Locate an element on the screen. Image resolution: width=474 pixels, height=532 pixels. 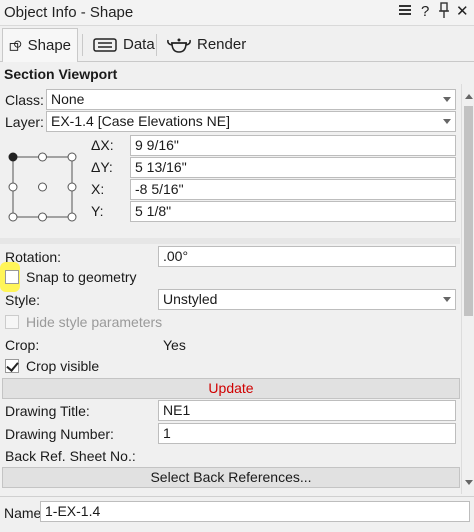
tab-data: Data is located at coordinates (123, 44).